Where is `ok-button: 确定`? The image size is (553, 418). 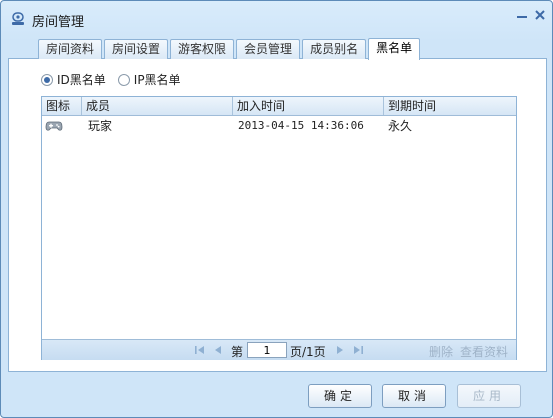 ok-button: 确定 is located at coordinates (340, 396).